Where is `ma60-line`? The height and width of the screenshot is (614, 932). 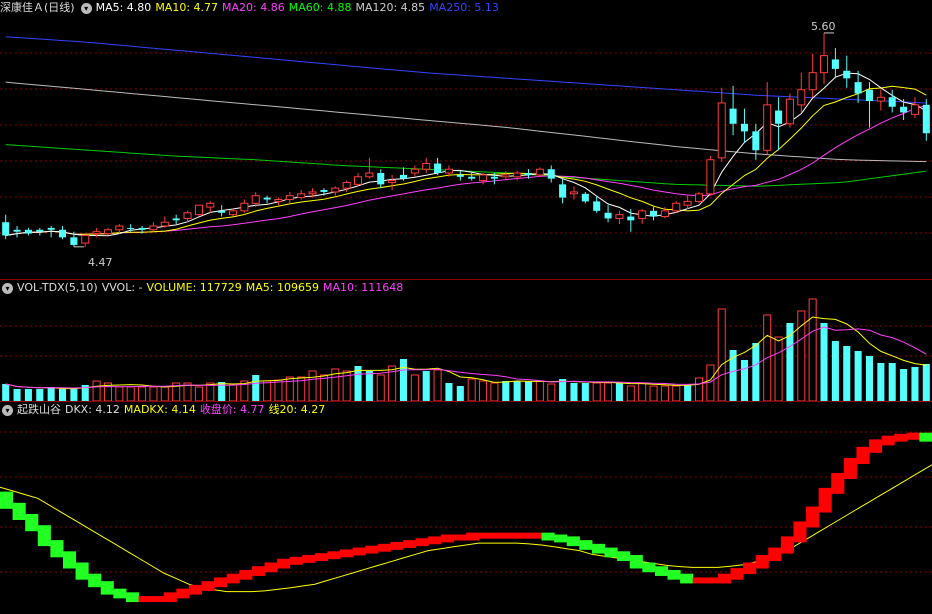
ma60-line is located at coordinates (466, 165).